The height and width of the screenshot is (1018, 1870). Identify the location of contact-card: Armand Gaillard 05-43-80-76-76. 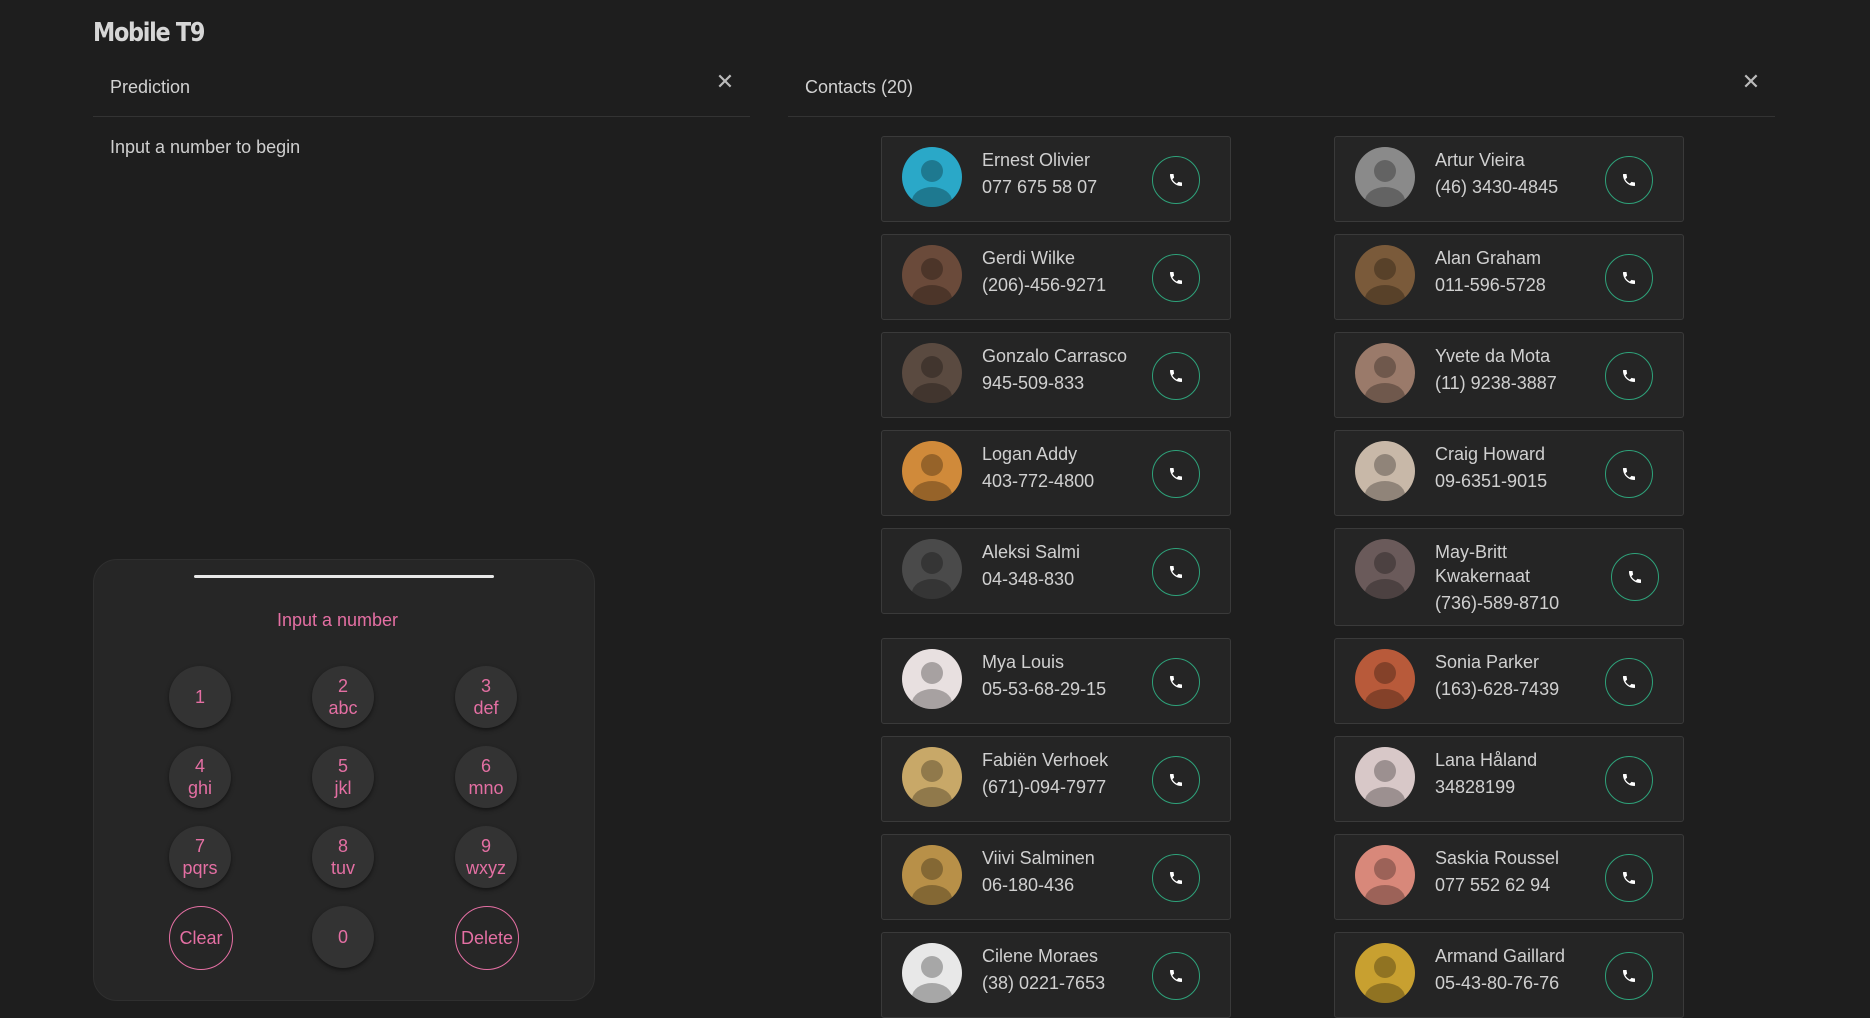
(1509, 975).